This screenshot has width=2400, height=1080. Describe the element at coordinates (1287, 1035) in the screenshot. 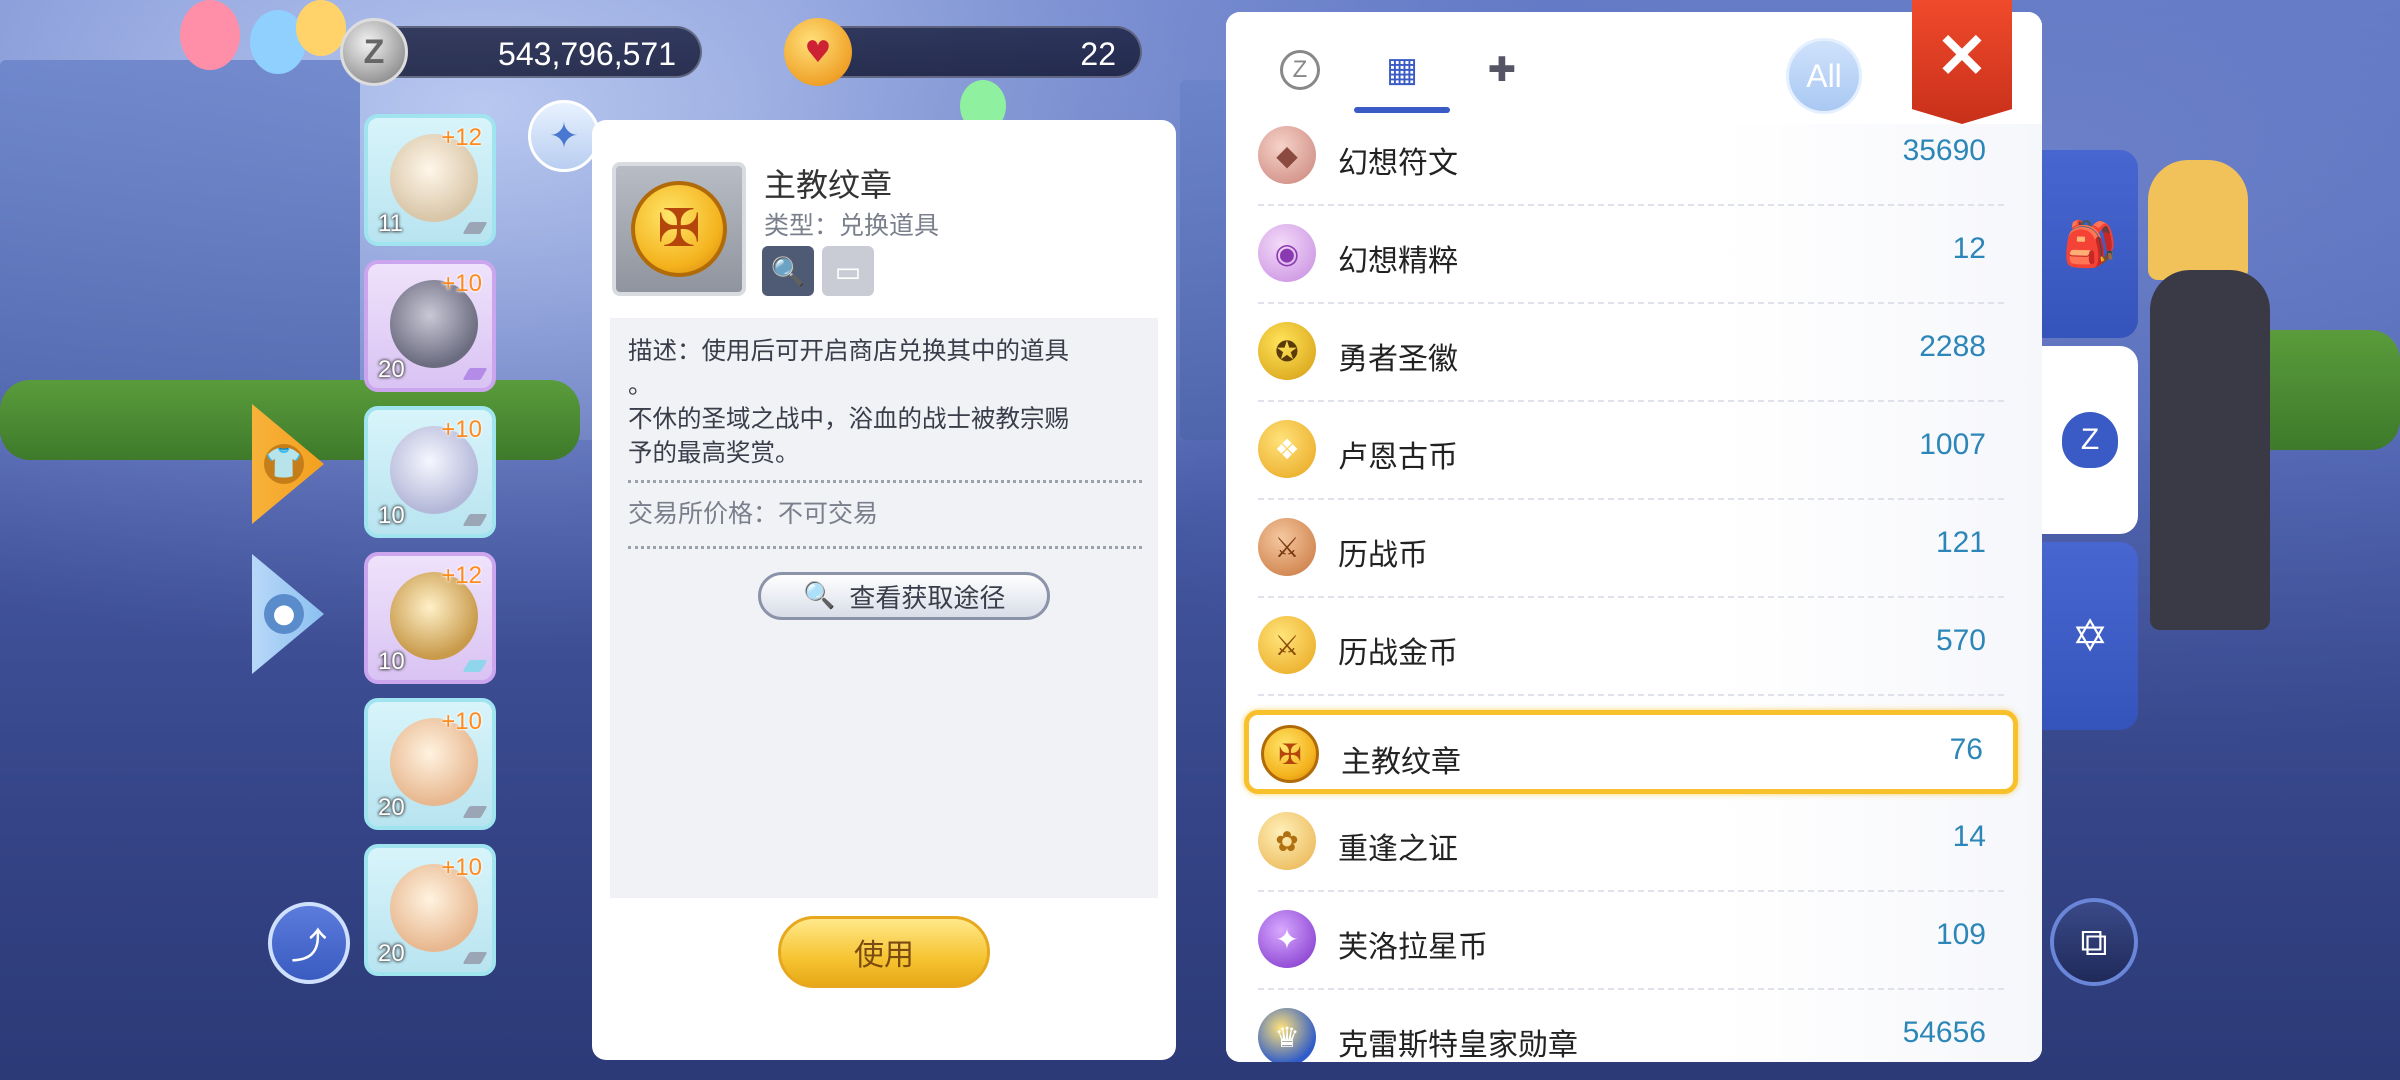

I see `royal-medal-icon: ♛` at that location.